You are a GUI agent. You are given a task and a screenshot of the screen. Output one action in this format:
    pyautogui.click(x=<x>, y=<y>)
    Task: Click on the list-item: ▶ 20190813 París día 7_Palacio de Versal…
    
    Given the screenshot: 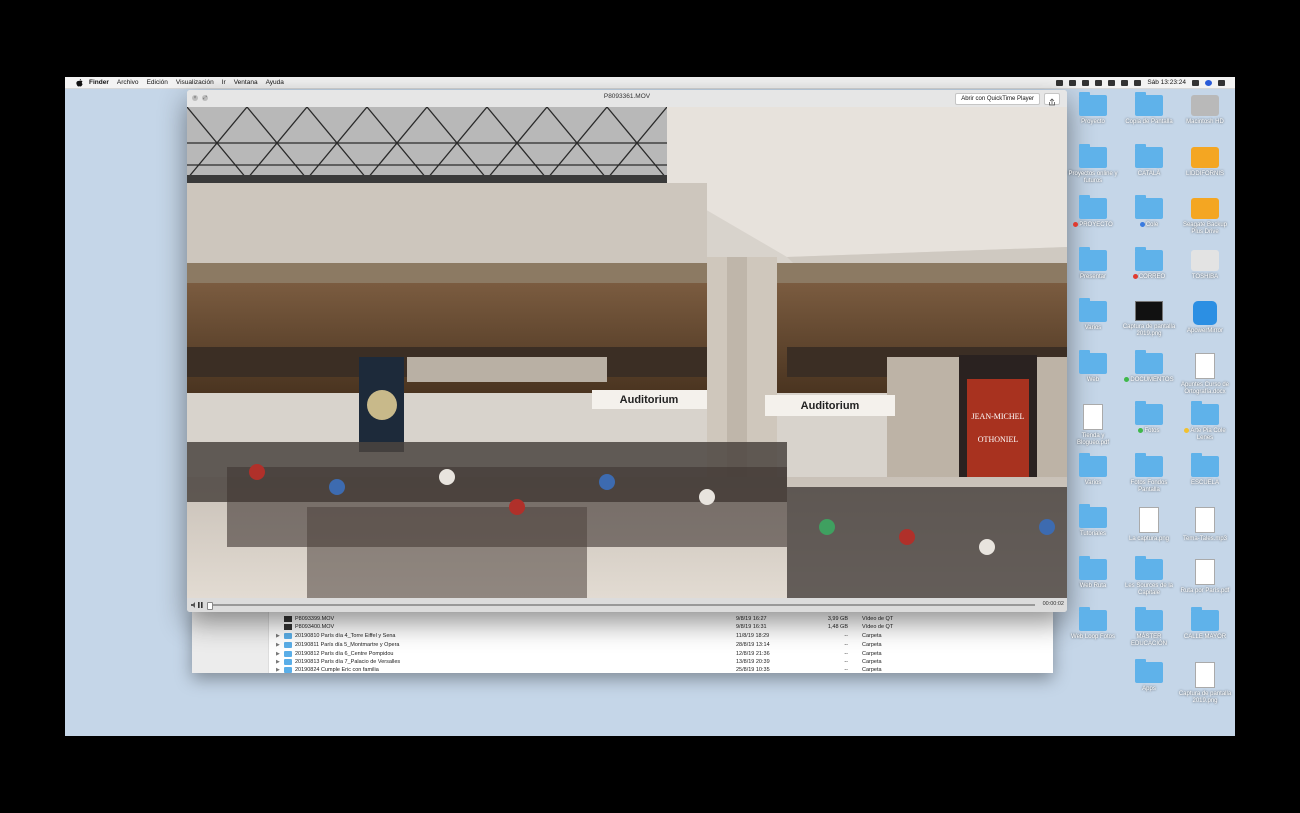 What is the action you would take?
    pyautogui.click(x=661, y=662)
    